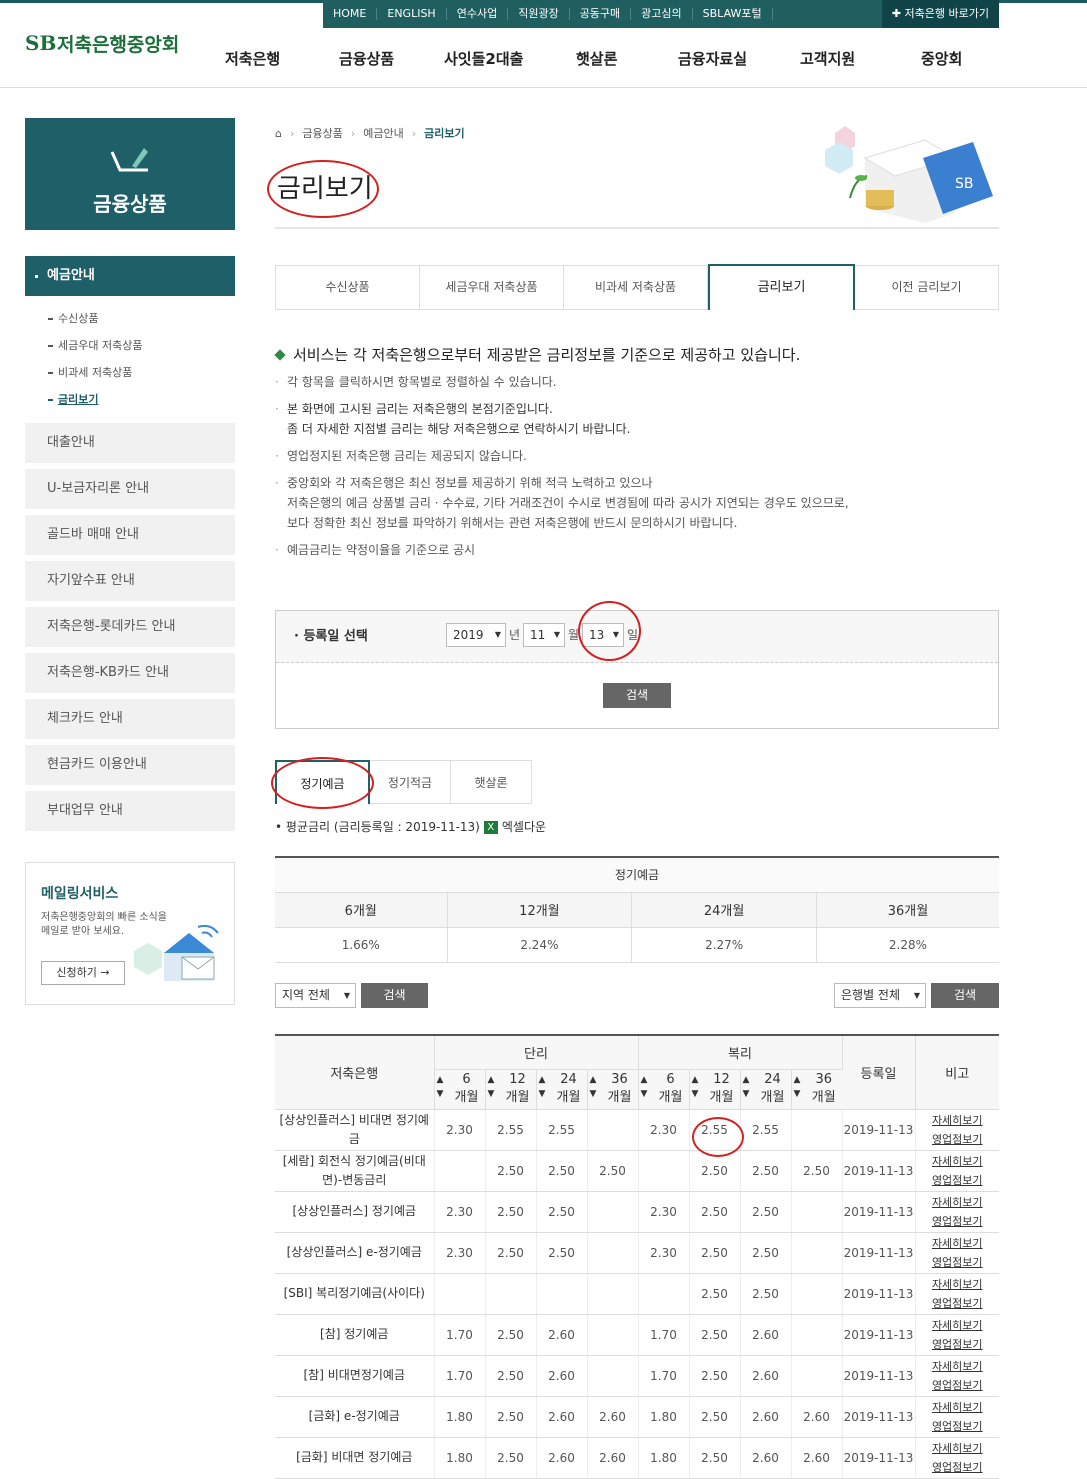  I want to click on tab-tax-free: 비과세 저축상품, so click(636, 287).